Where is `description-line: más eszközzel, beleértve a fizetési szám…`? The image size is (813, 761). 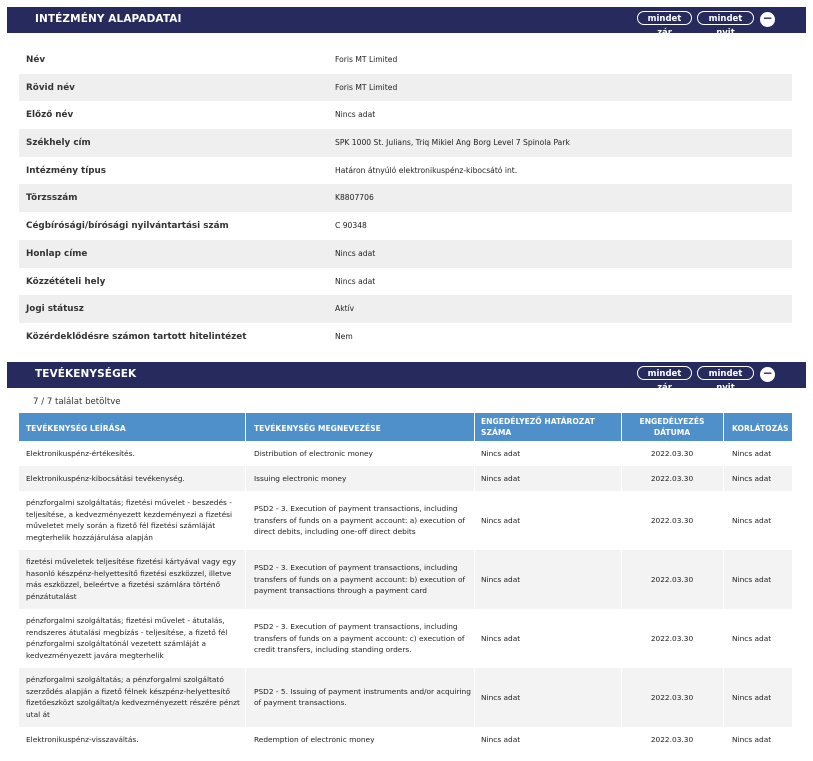 description-line: más eszközzel, beleértve a fizetési szám… is located at coordinates (123, 585).